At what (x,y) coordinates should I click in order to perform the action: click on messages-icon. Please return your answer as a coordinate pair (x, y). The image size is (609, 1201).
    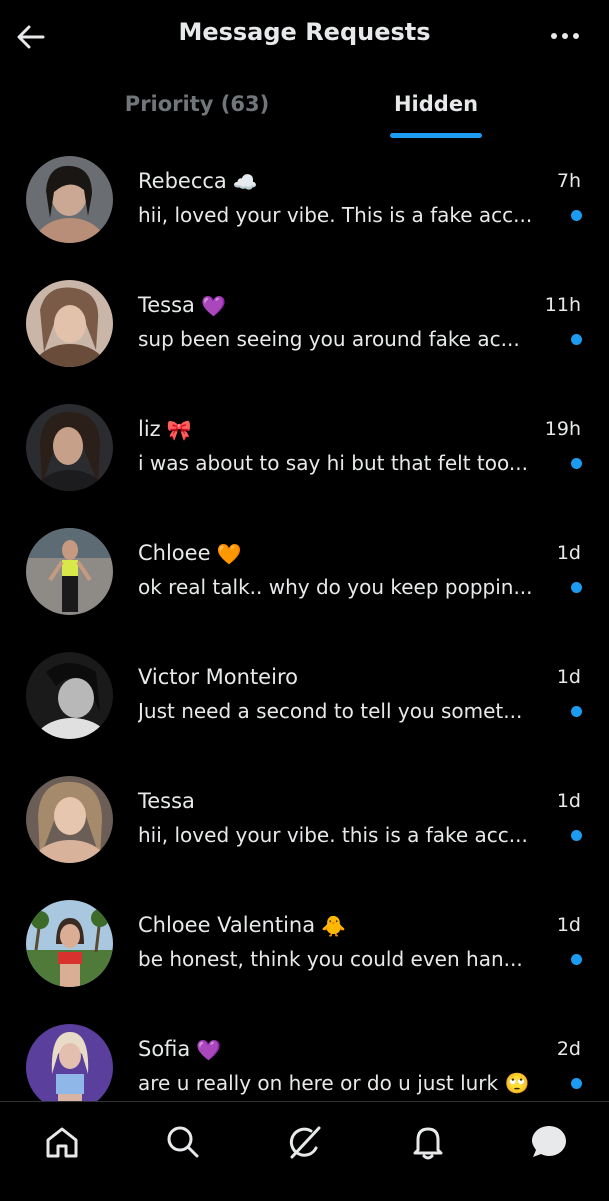
    Looking at the image, I should click on (549, 1141).